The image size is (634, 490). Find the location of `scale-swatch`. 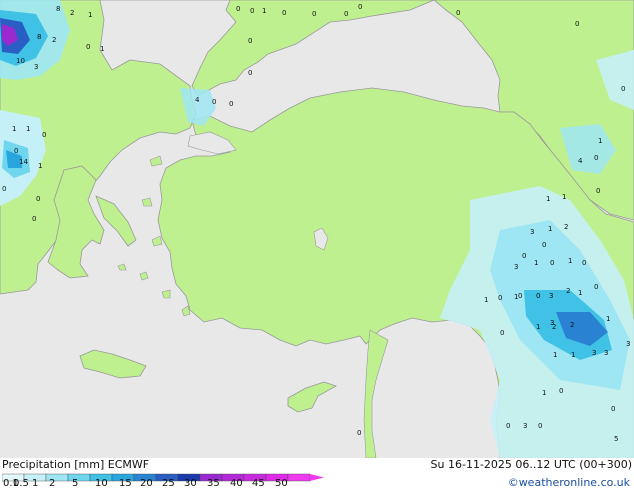

scale-swatch is located at coordinates (299, 477).